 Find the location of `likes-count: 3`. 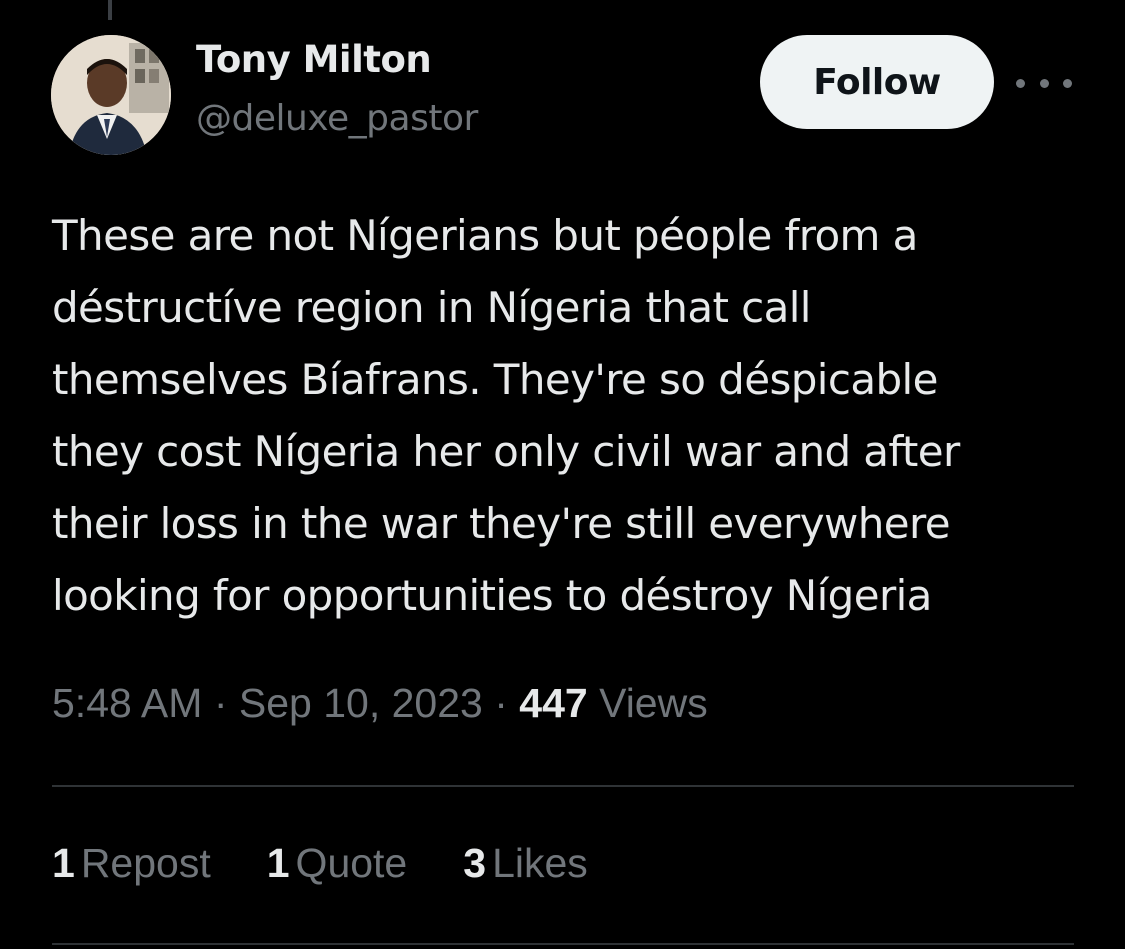

likes-count: 3 is located at coordinates (475, 863).